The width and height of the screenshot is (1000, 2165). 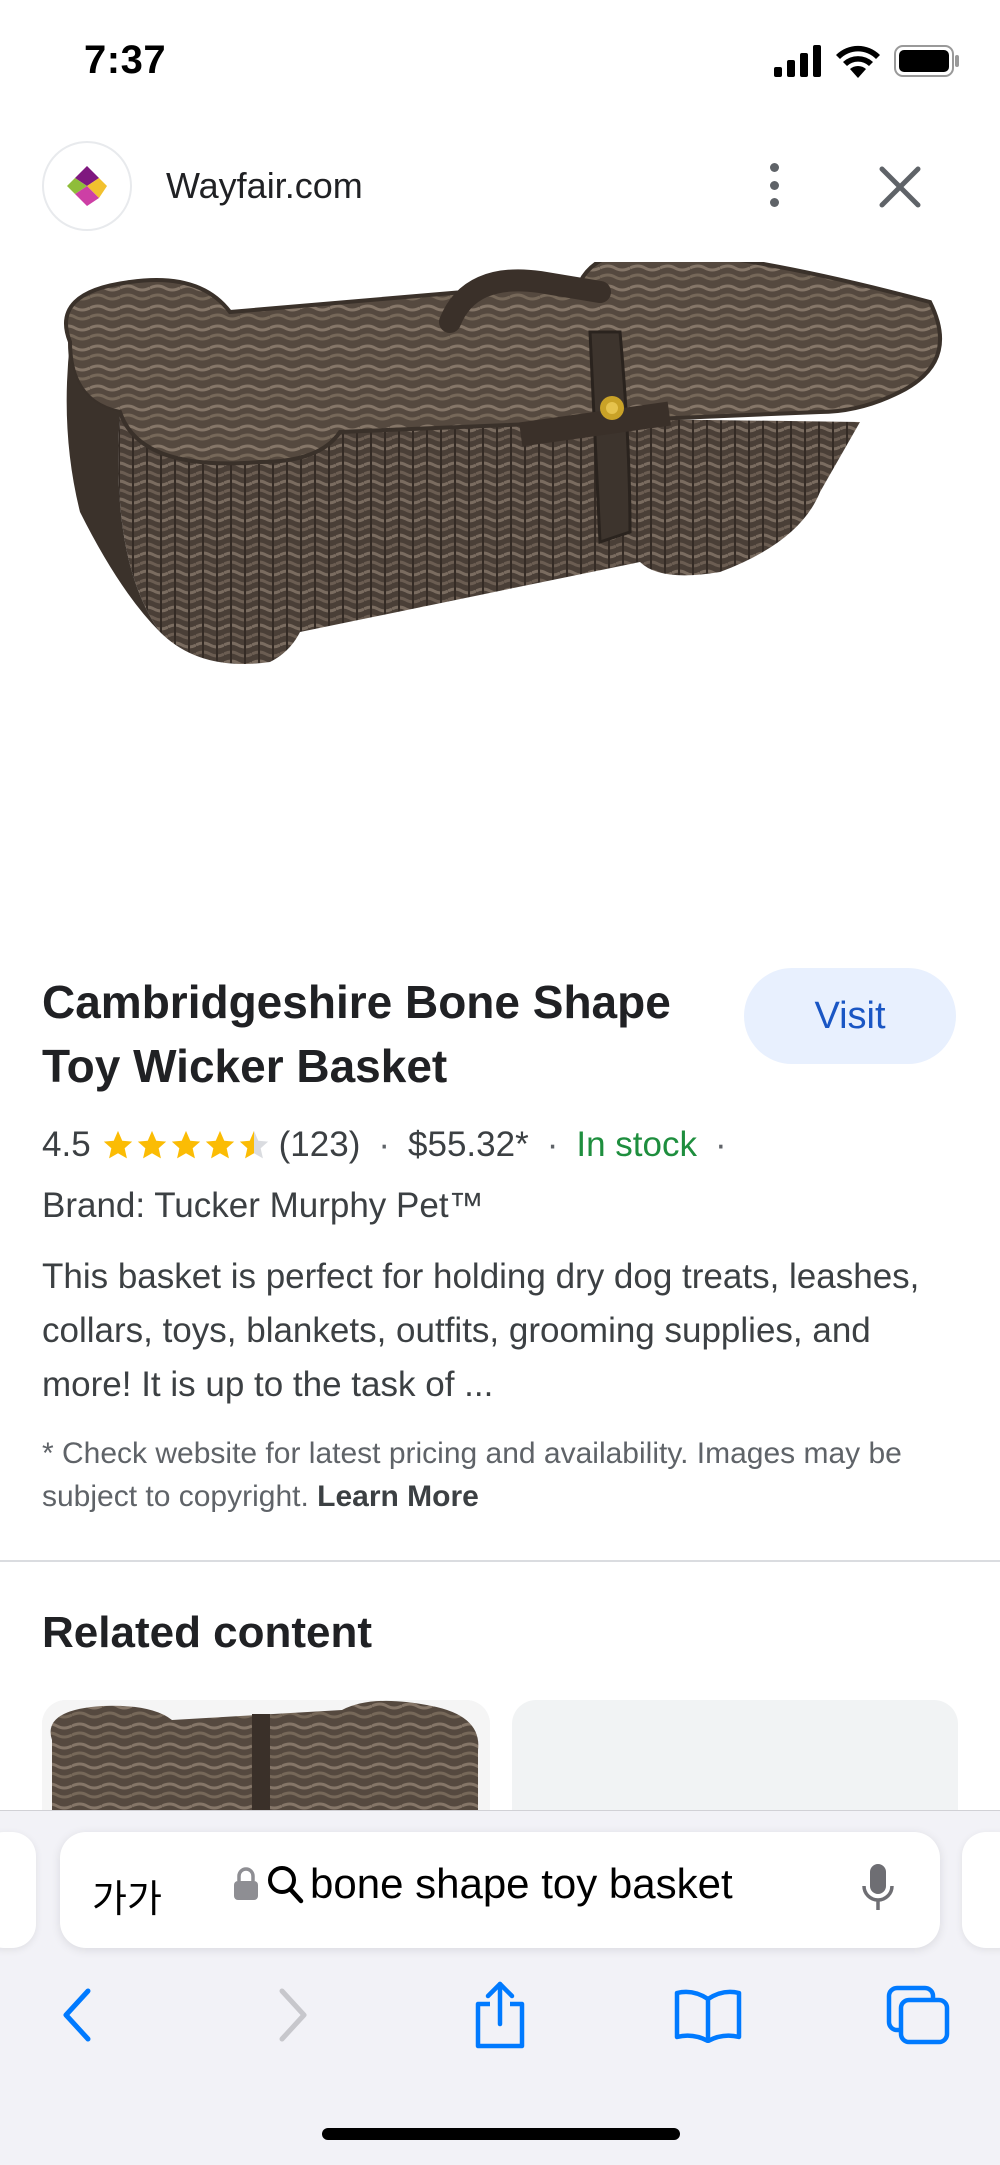 What do you see at coordinates (66, 1144) in the screenshot?
I see `rating-value: 4.5` at bounding box center [66, 1144].